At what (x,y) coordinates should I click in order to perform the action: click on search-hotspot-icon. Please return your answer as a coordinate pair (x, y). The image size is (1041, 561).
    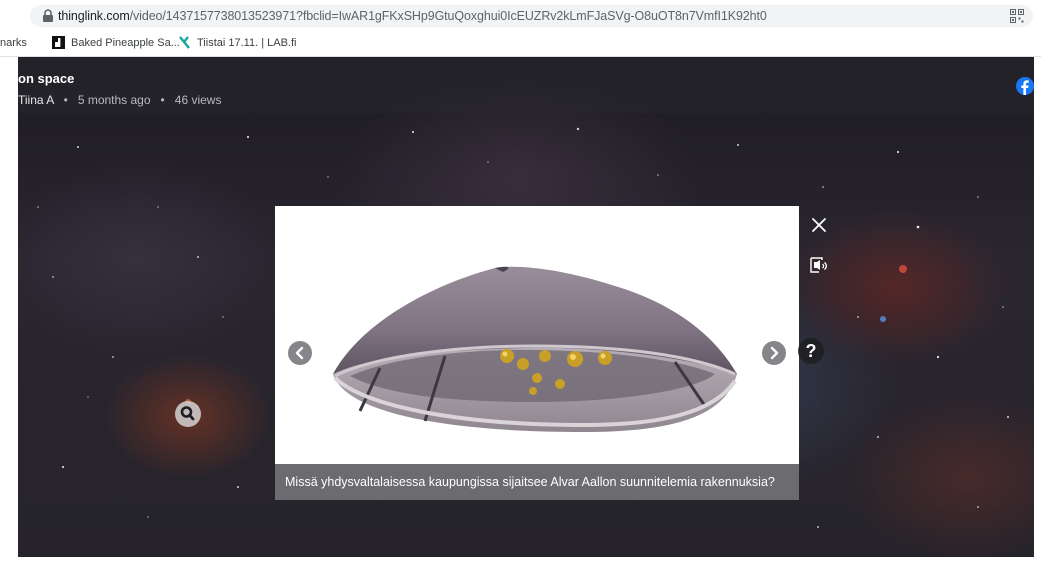
    Looking at the image, I should click on (188, 414).